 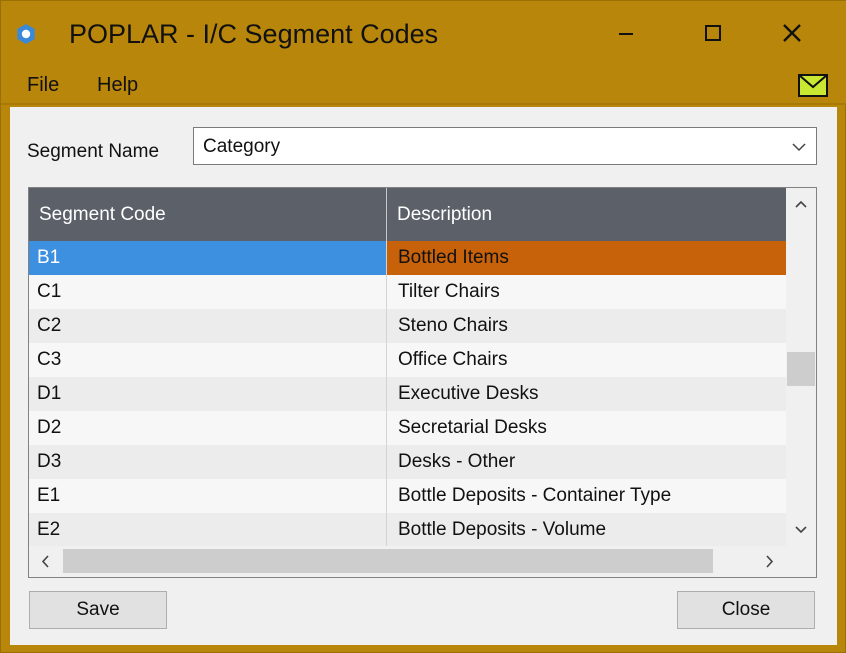 What do you see at coordinates (46, 561) in the screenshot?
I see `scroll-left-icon` at bounding box center [46, 561].